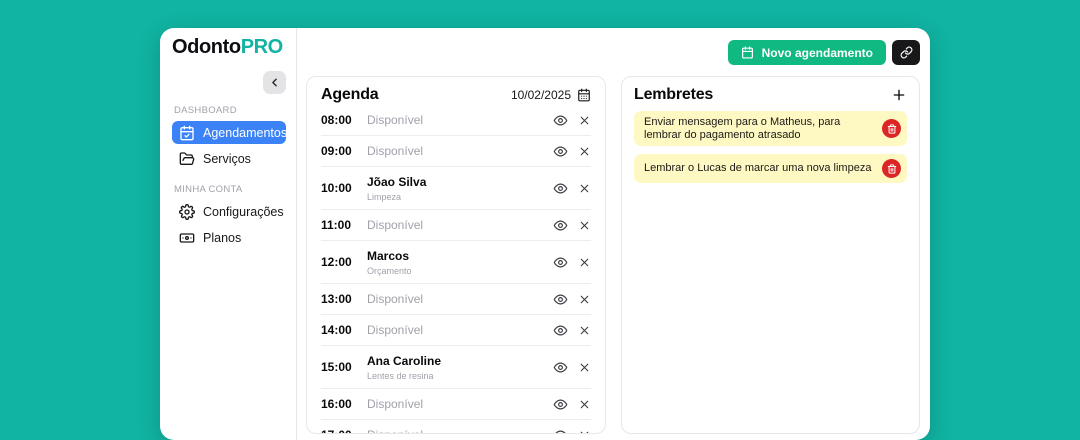 This screenshot has height=440, width=1080. What do you see at coordinates (389, 271) in the screenshot?
I see `slot-service: Orçamento` at bounding box center [389, 271].